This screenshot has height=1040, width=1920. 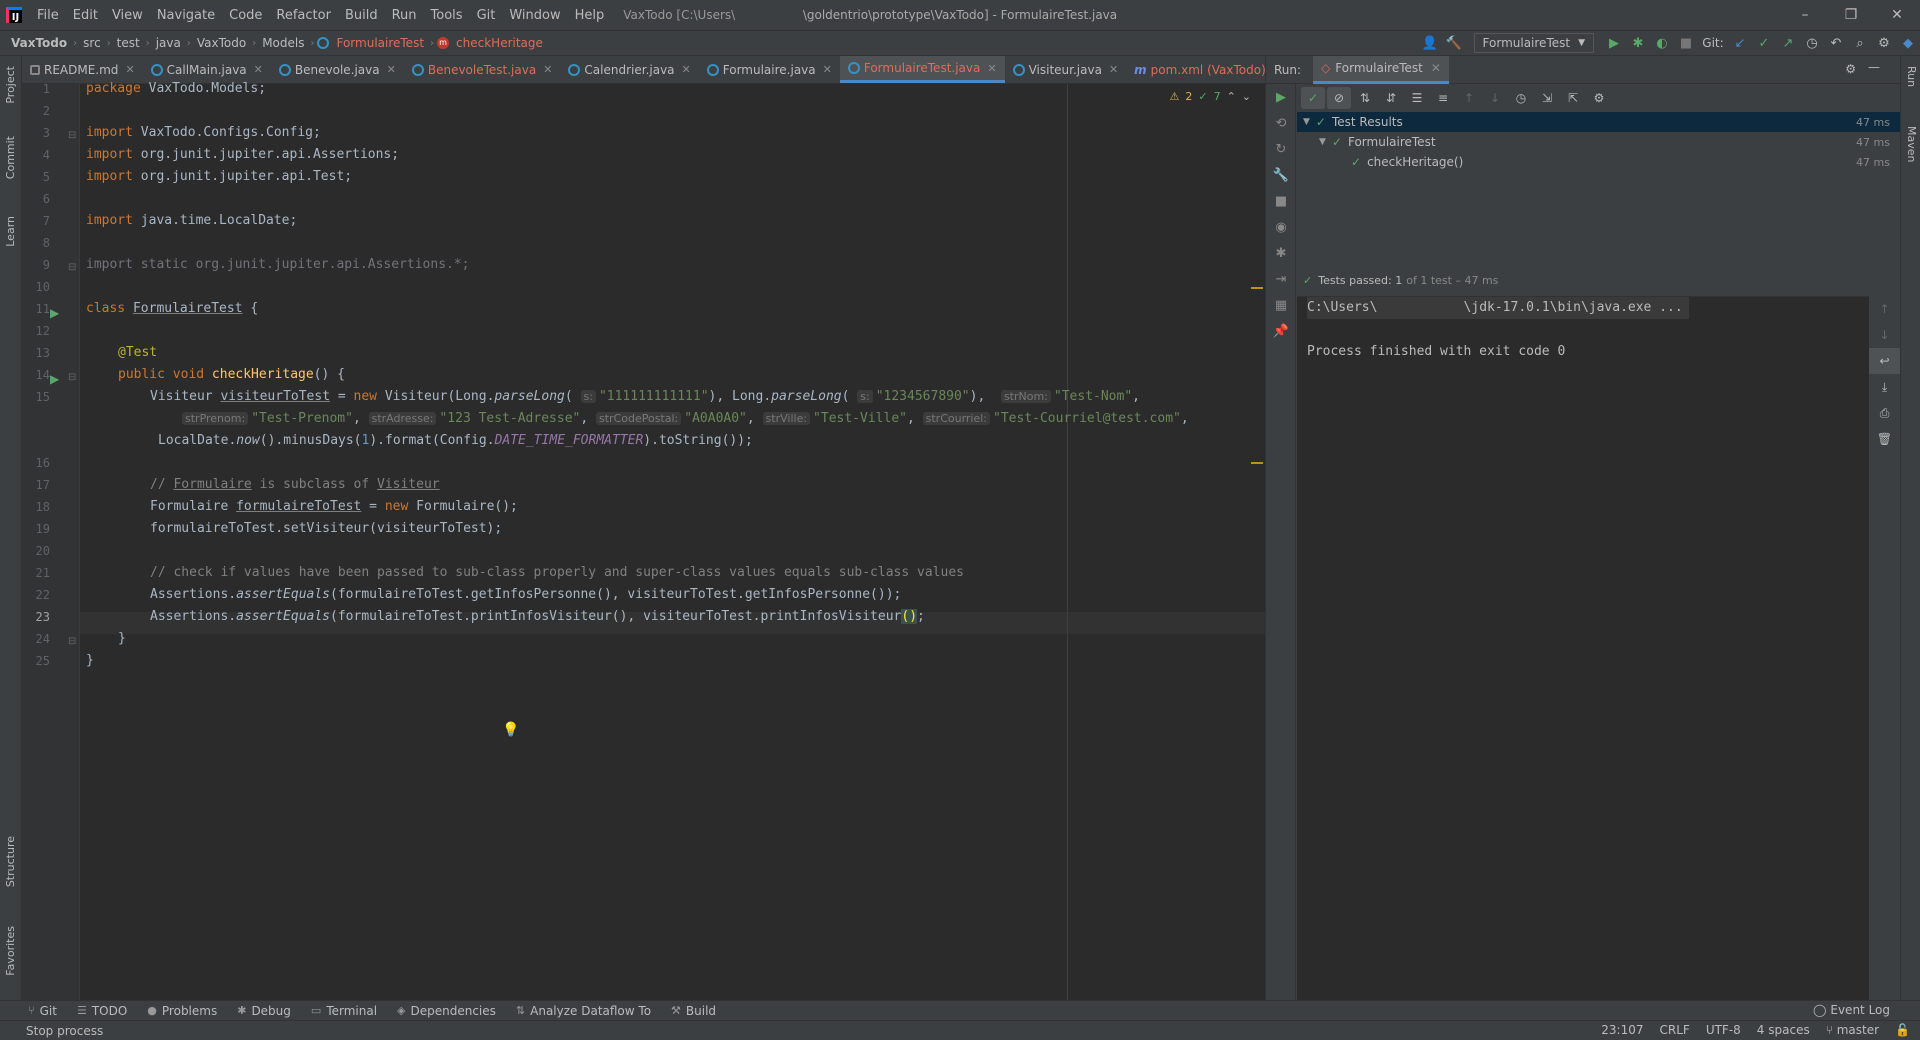 What do you see at coordinates (1339, 98) in the screenshot?
I see `show-ignored-icon: ⊘` at bounding box center [1339, 98].